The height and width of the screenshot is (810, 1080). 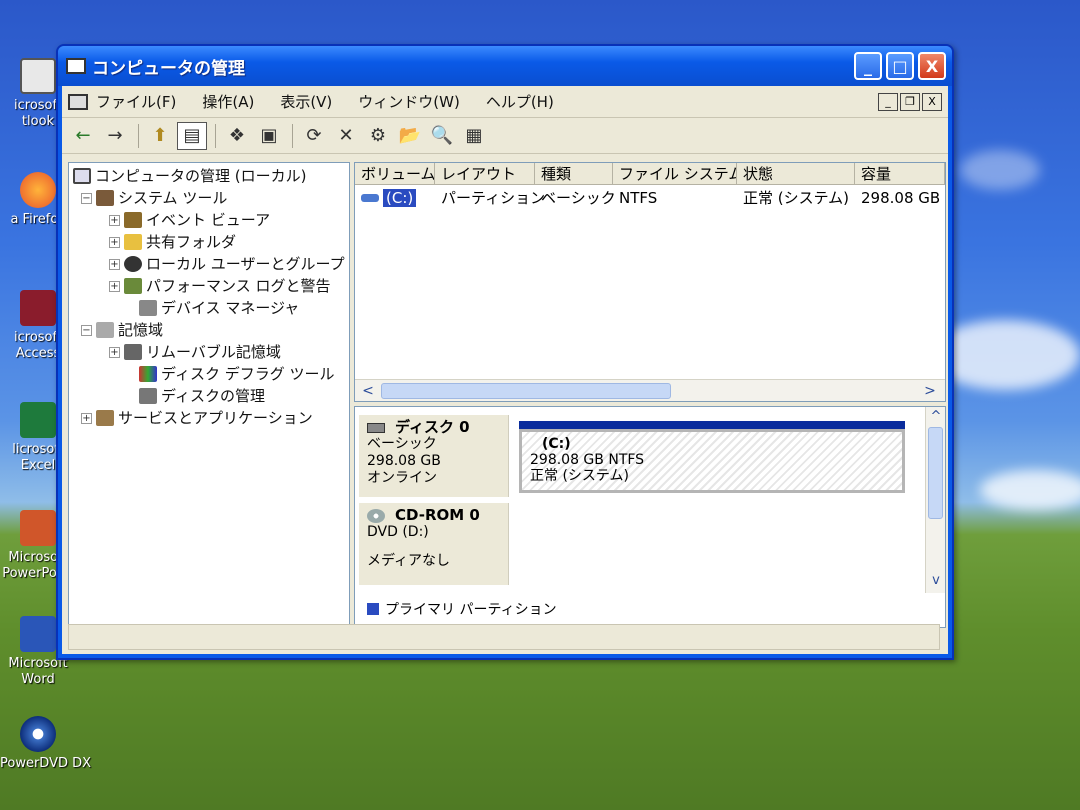 I want to click on filesystem-cell: NTFS, so click(x=638, y=198).